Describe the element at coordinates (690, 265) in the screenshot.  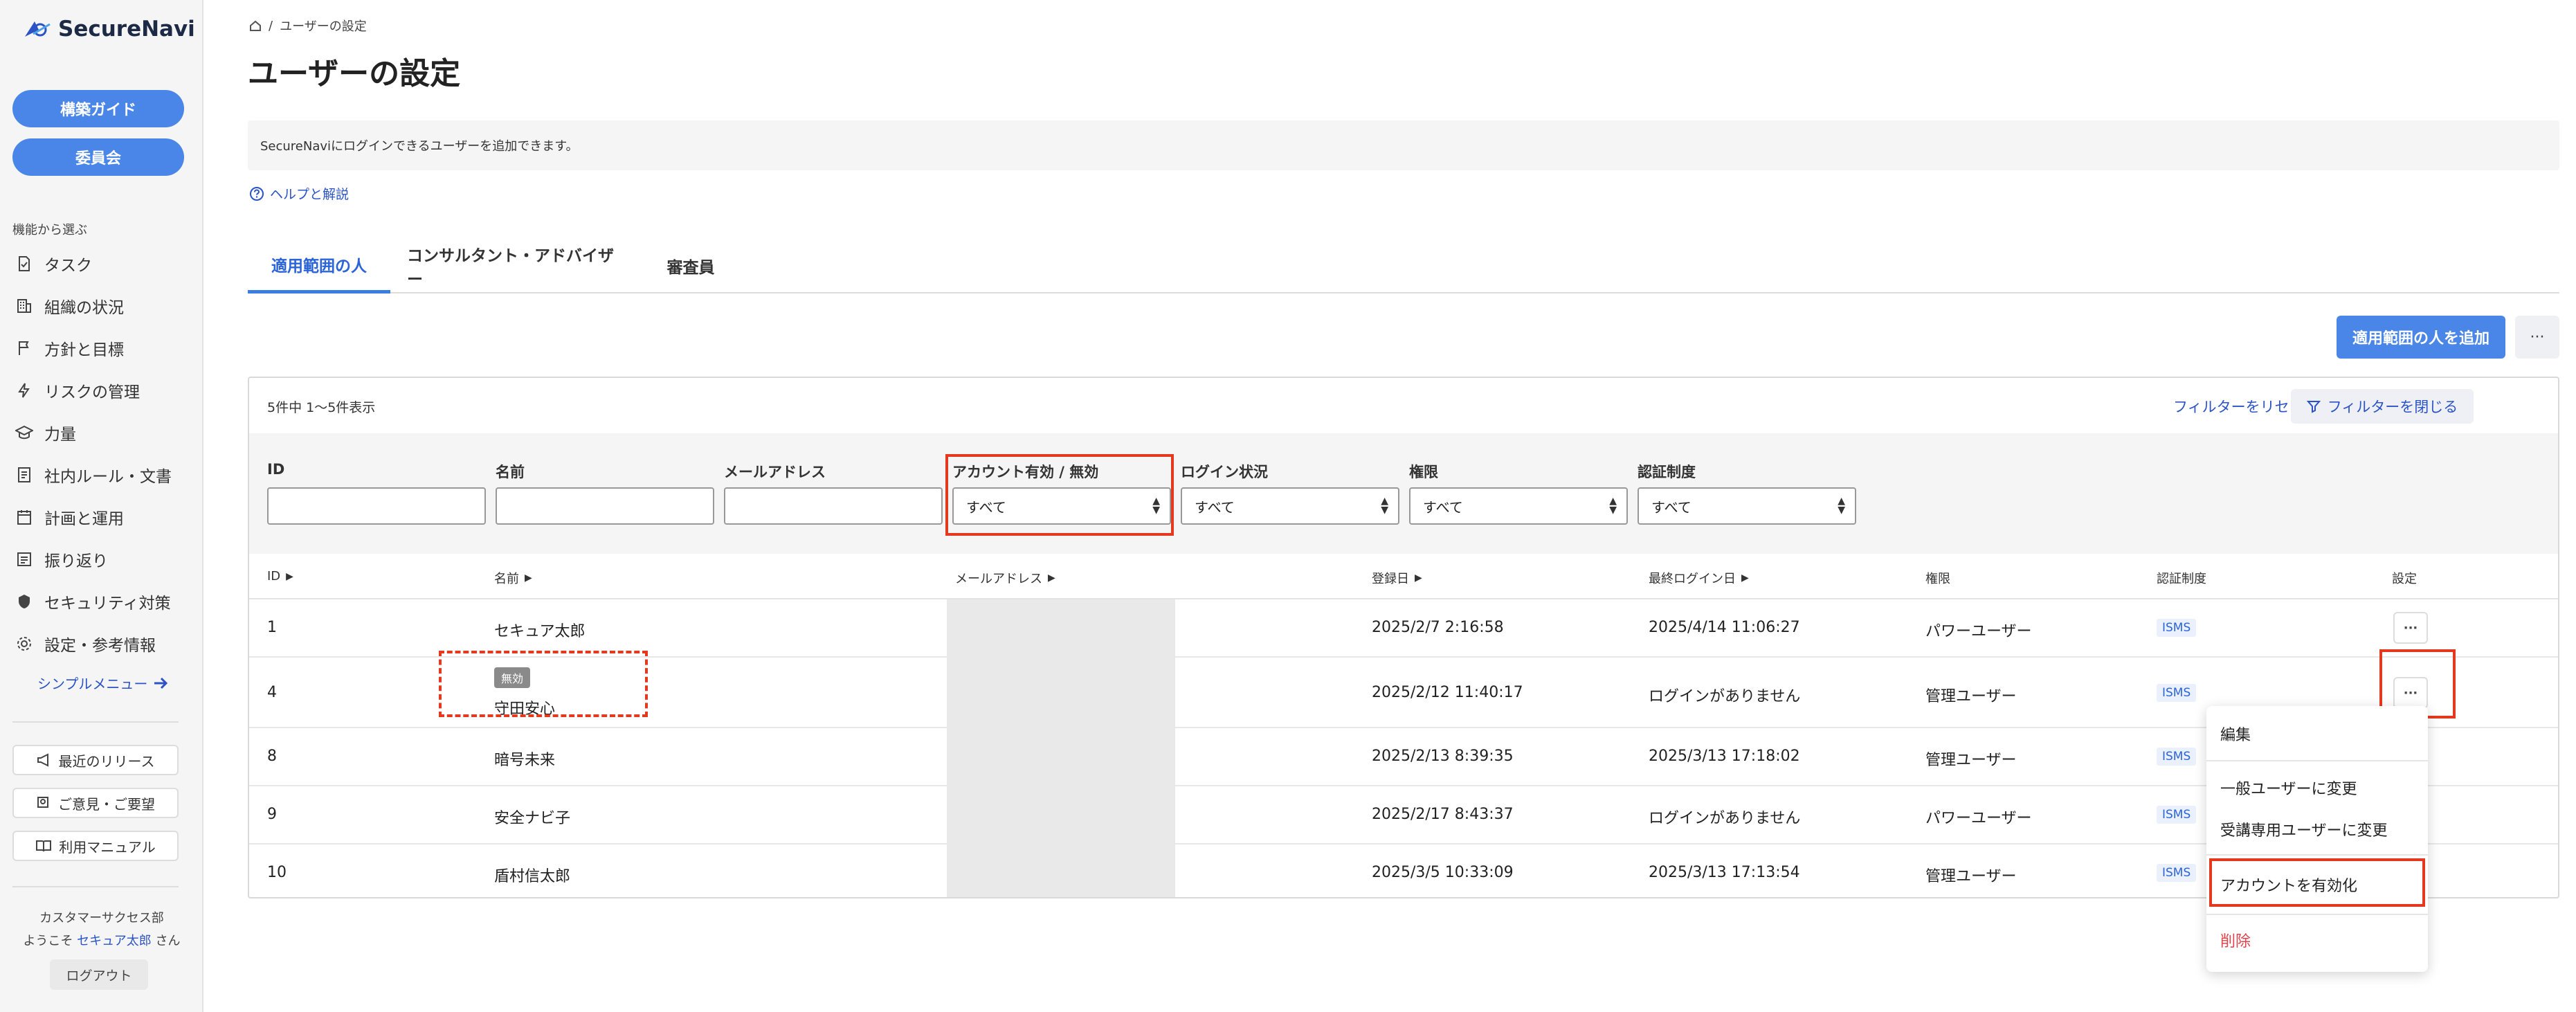
I see `tab-auditors: 審査員` at that location.